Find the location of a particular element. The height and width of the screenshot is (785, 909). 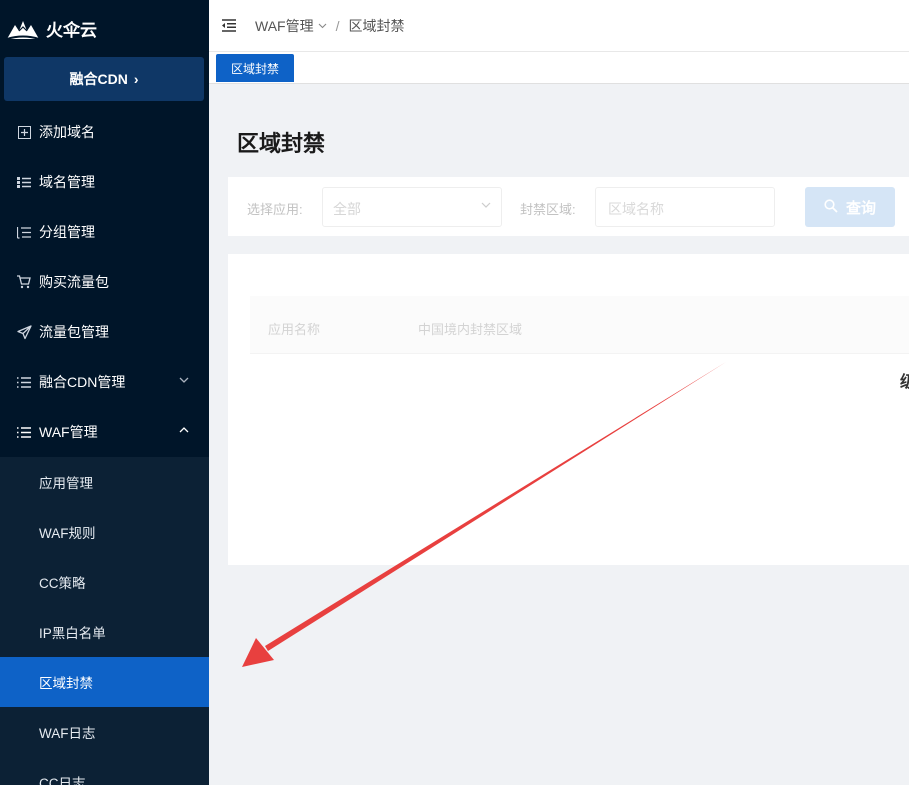

sidebar-subitem-label: WAF日志 is located at coordinates (67, 733).